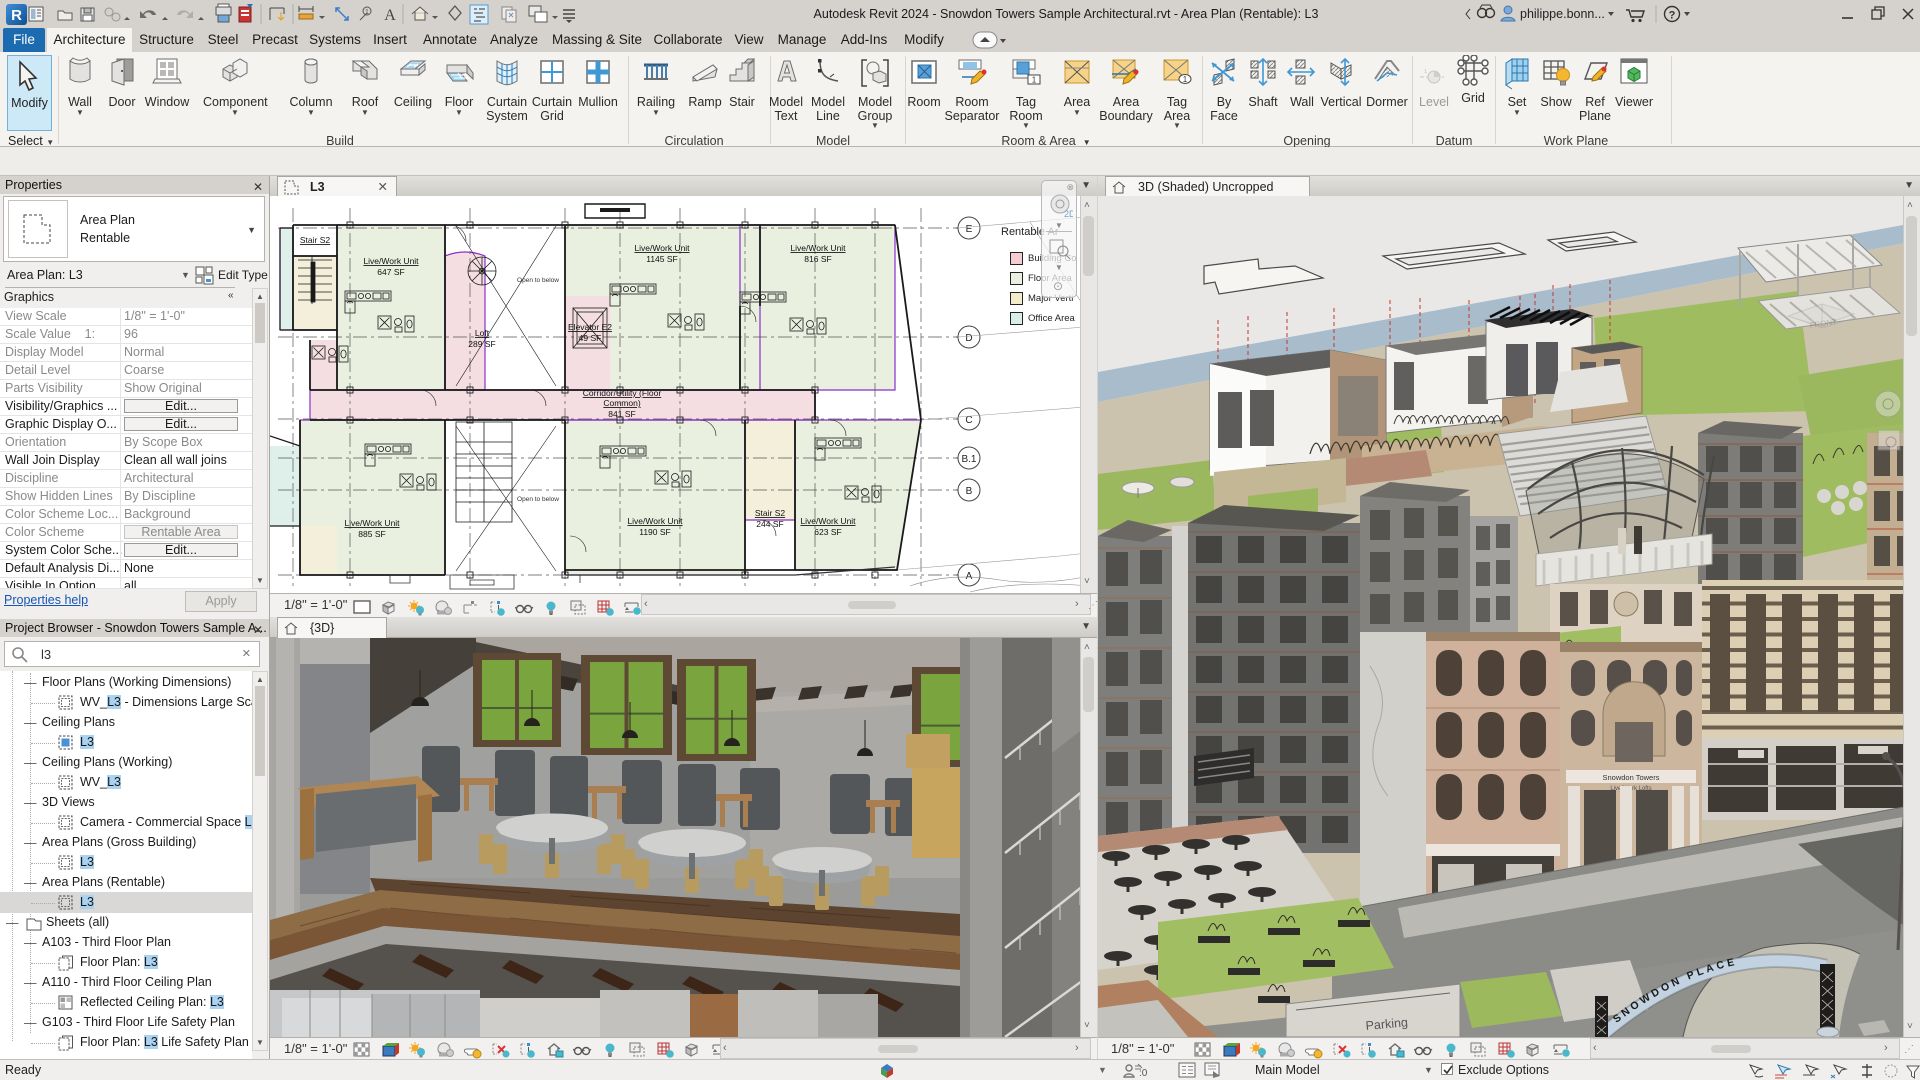  Describe the element at coordinates (968, 459) in the screenshot. I see `svg-text: B.1` at that location.